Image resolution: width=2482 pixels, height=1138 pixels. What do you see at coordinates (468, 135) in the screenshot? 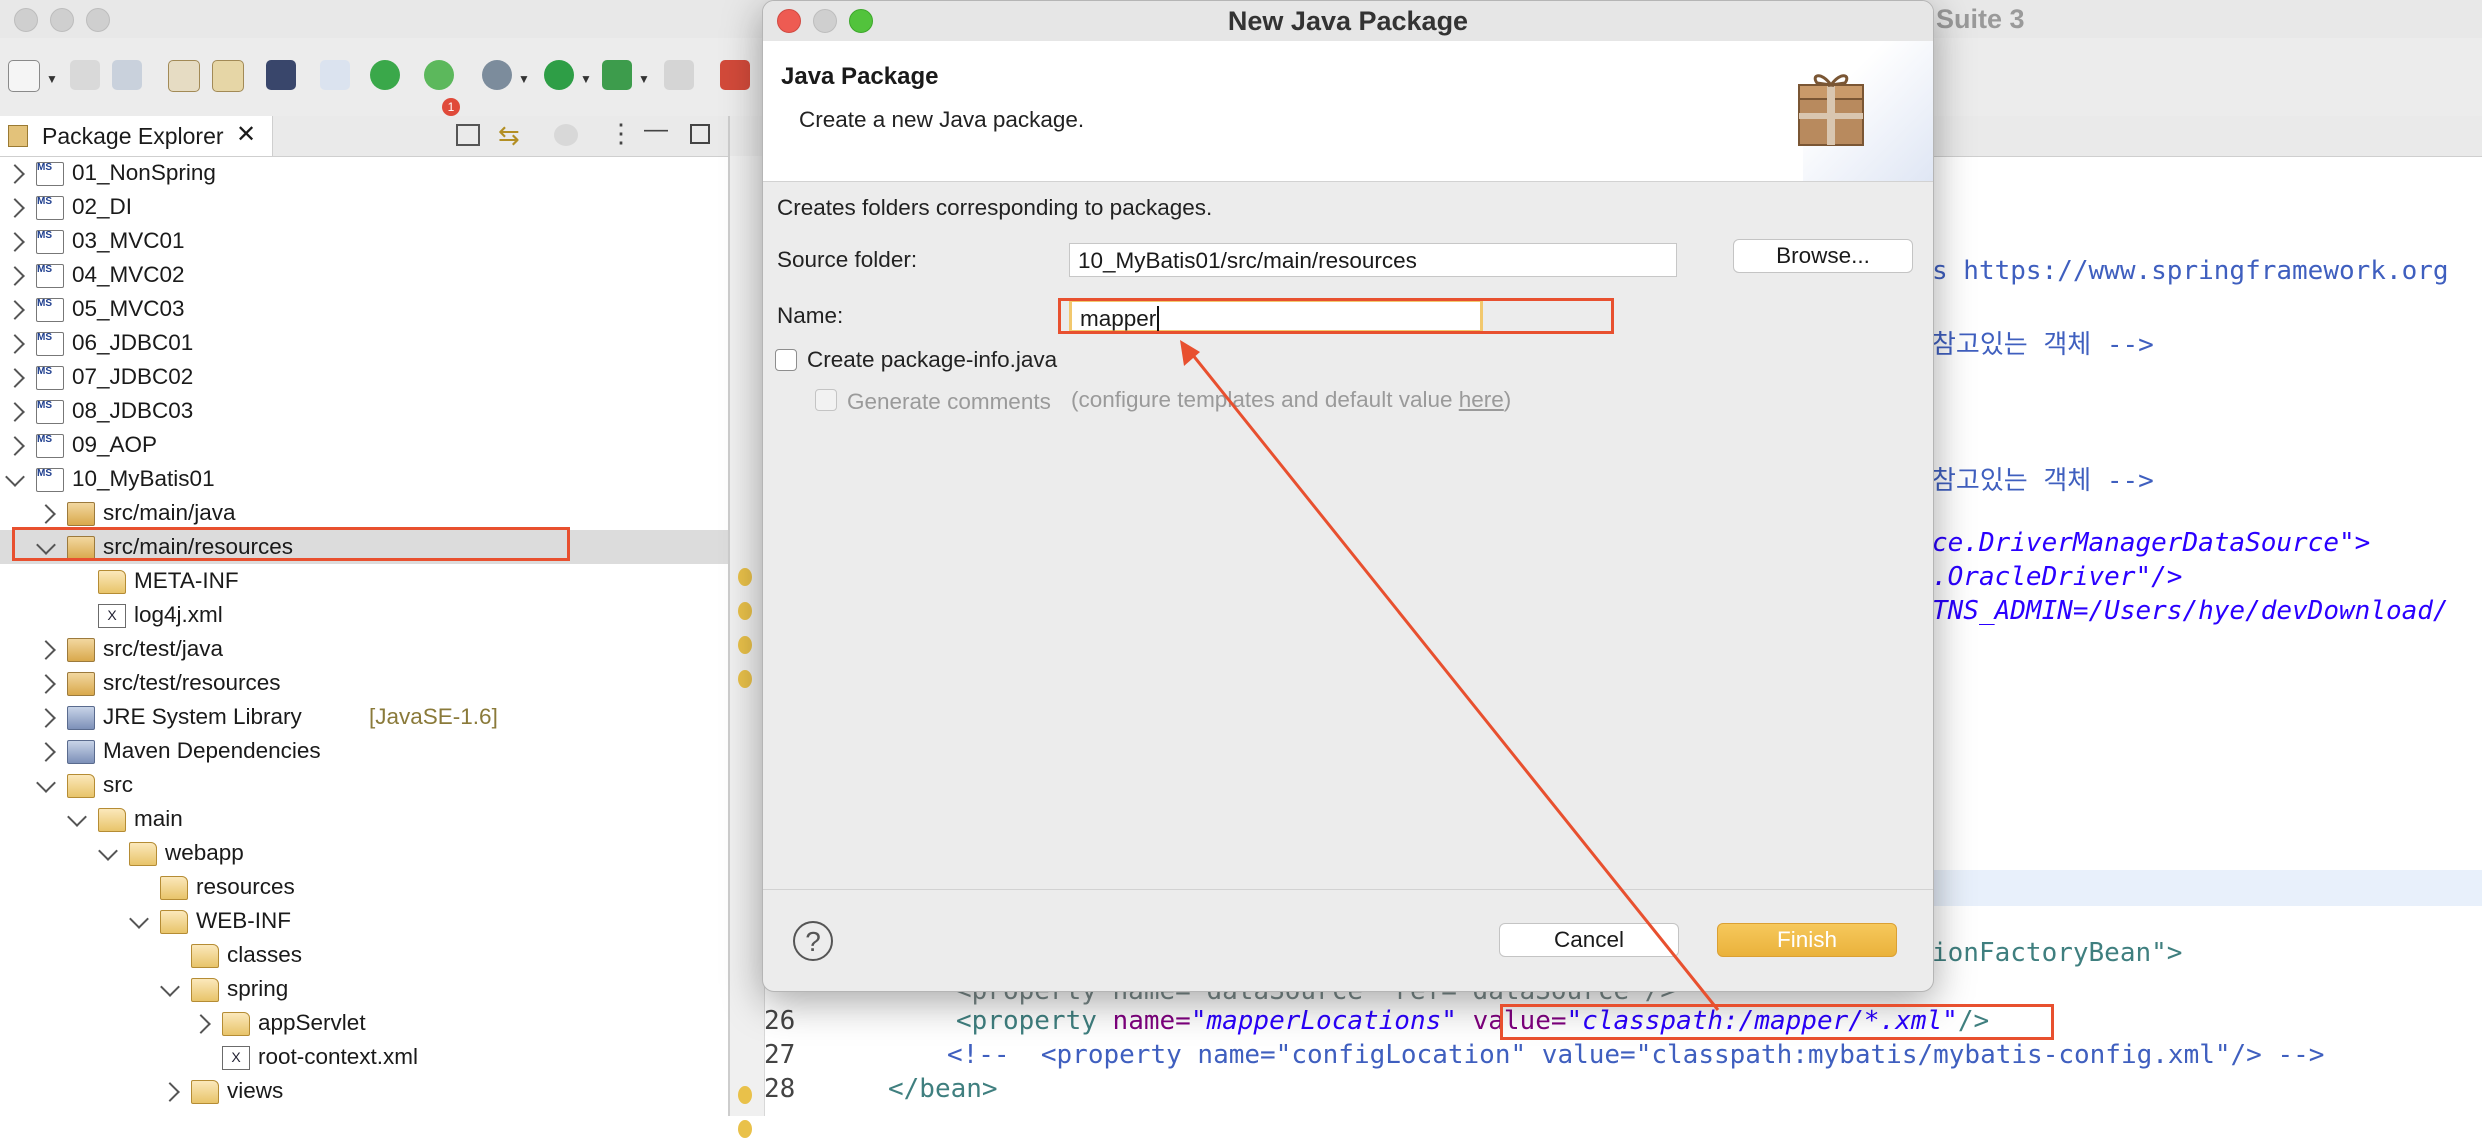
I see `collapse-all-icon` at bounding box center [468, 135].